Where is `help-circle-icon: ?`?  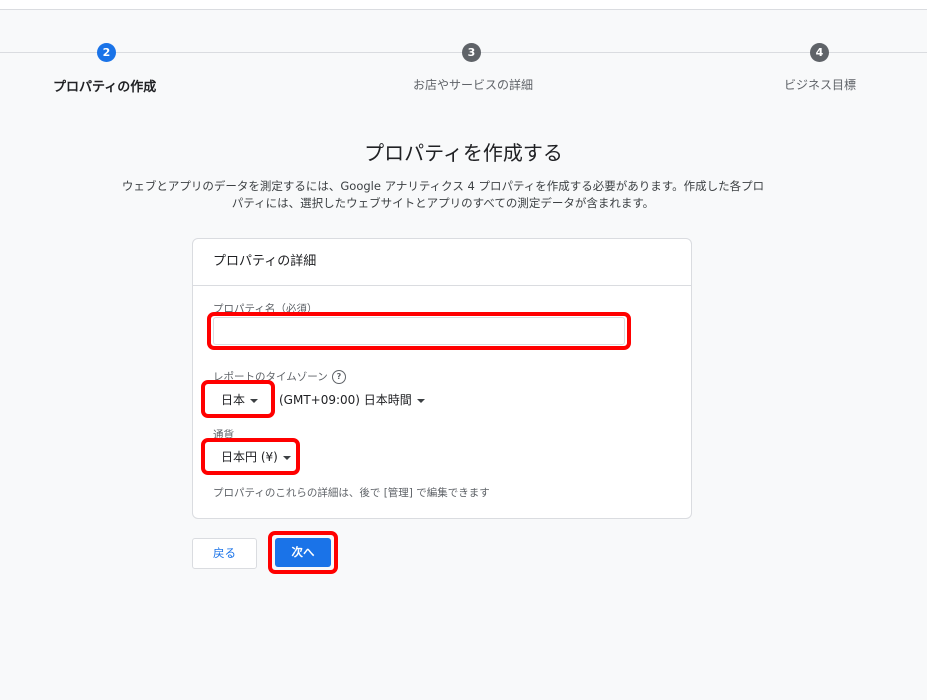 help-circle-icon: ? is located at coordinates (339, 377).